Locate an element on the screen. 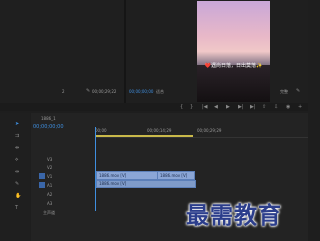 This screenshot has width=320, height=241. step-back-icon: ◀ is located at coordinates (216, 107).